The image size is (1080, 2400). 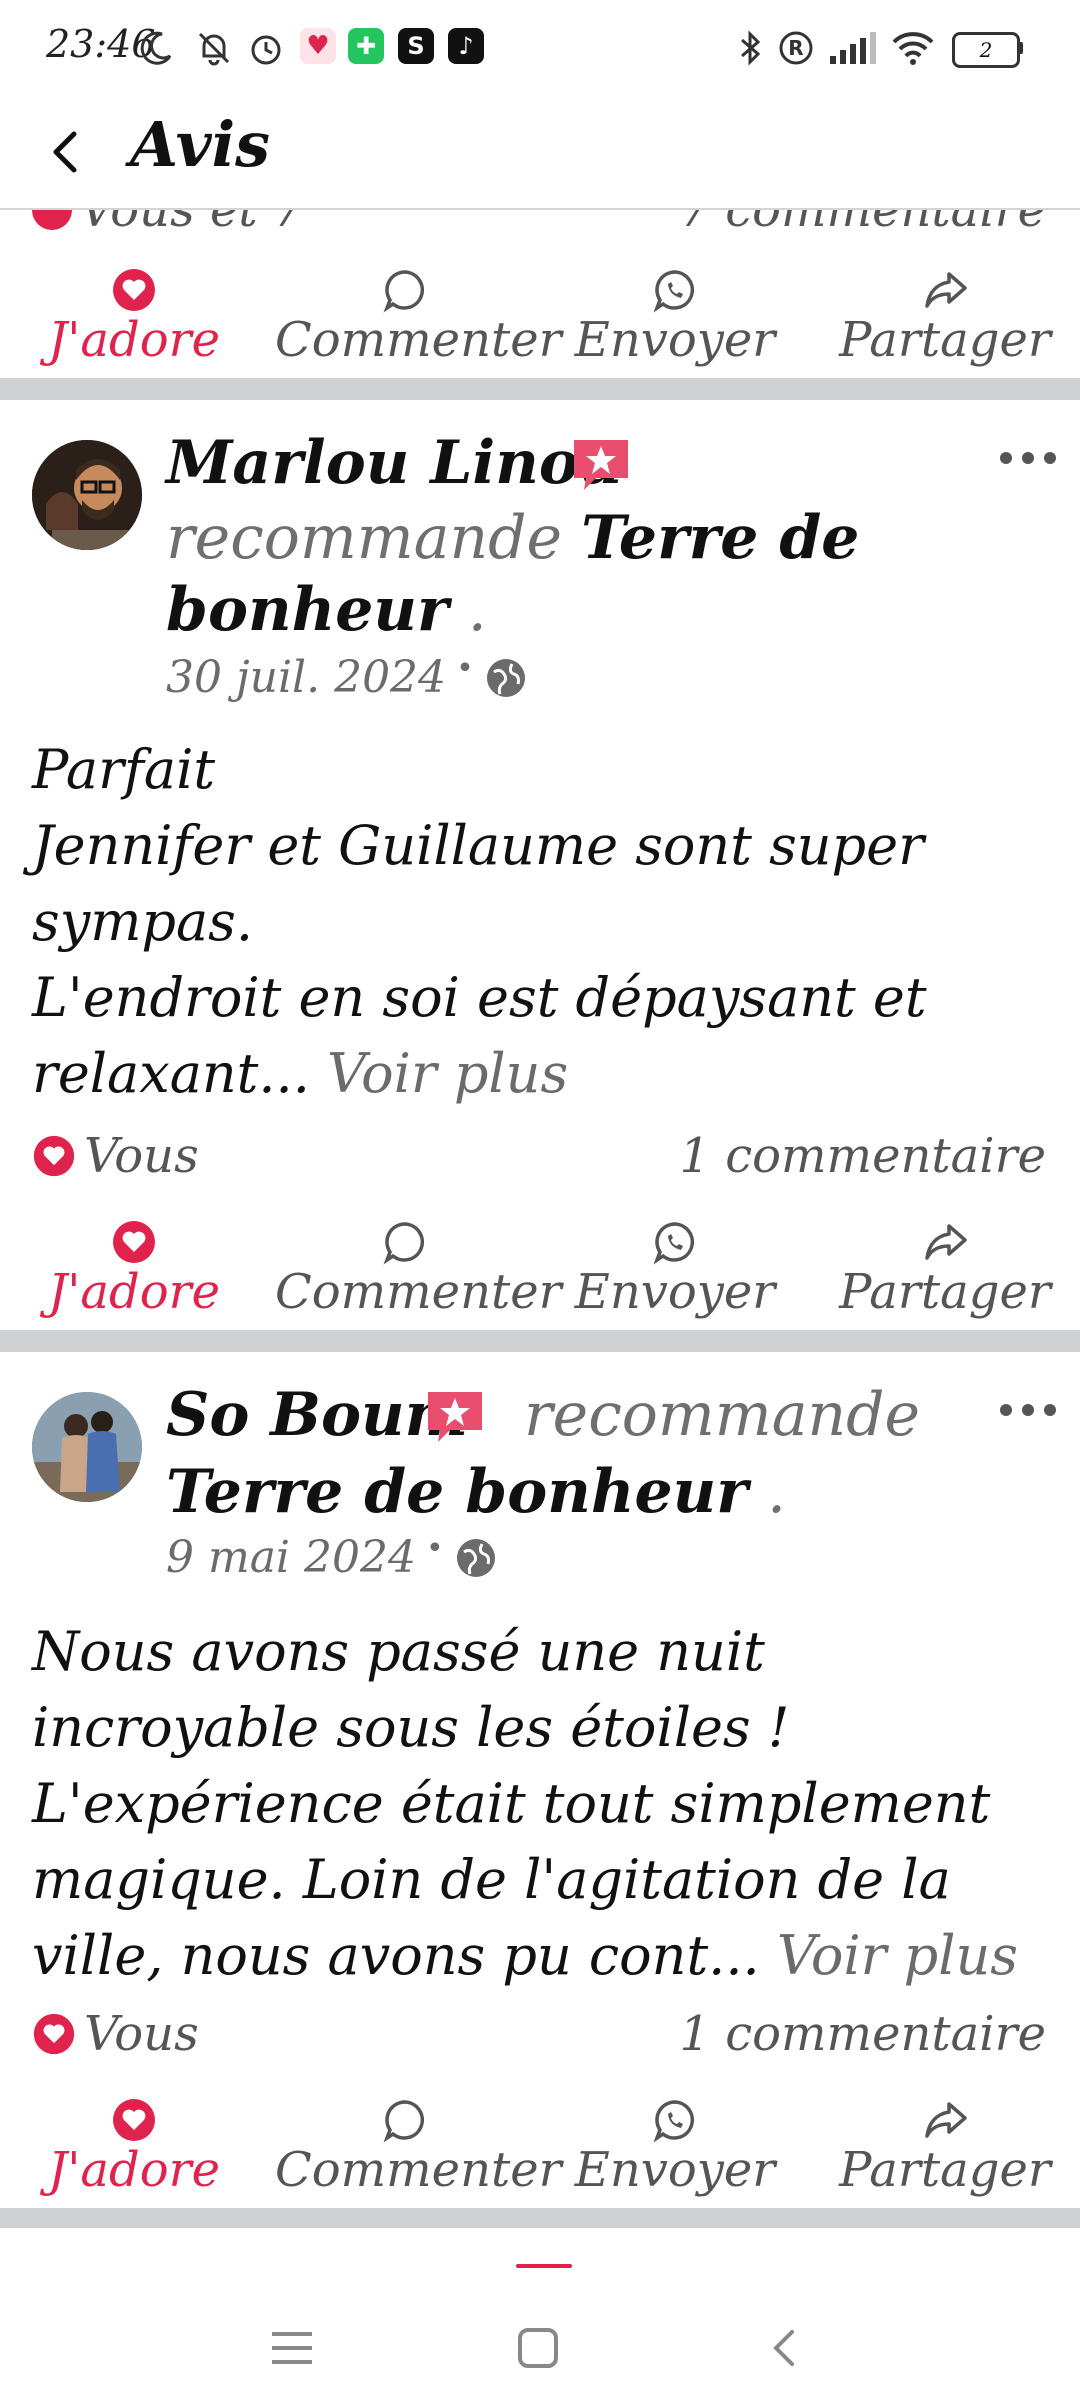 I want to click on post-date: 30 juil. 2024, so click(x=306, y=677).